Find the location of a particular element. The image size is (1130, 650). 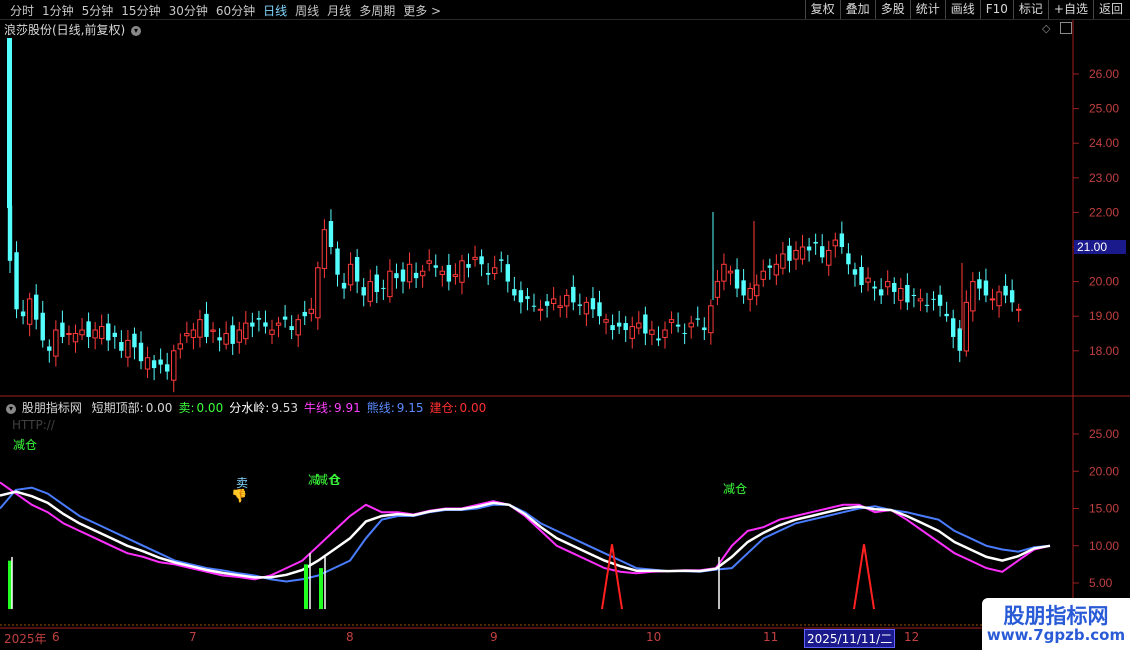

indicator-label-2: 分水岭: is located at coordinates (249, 408).